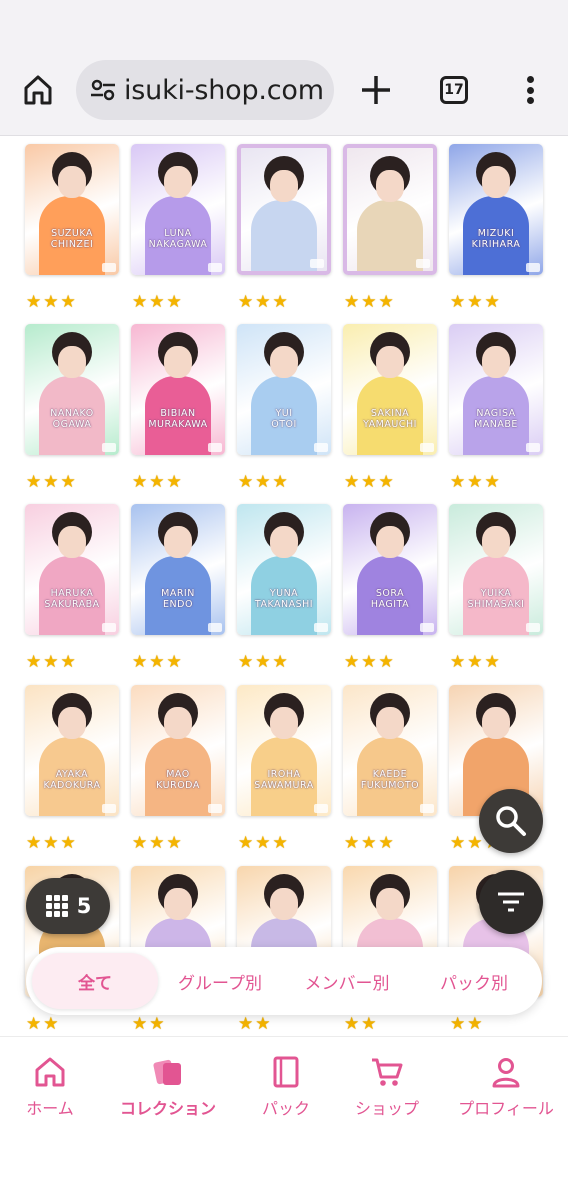 This screenshot has height=1199, width=568. Describe the element at coordinates (168, 1087) in the screenshot. I see `nav-collection: コレクション` at that location.